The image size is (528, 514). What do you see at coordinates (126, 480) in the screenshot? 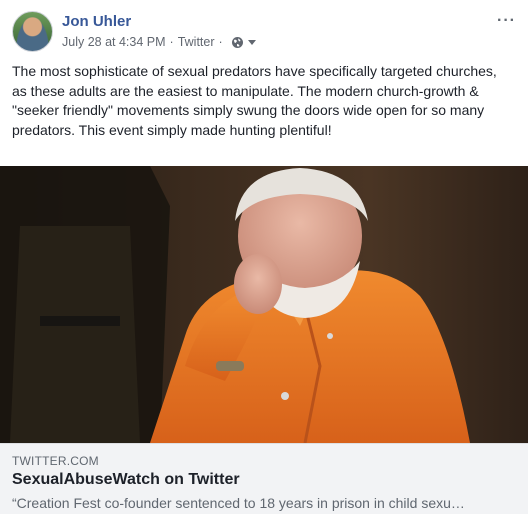
I see `link-title: SexualAbuseWatch on Twitter` at bounding box center [126, 480].